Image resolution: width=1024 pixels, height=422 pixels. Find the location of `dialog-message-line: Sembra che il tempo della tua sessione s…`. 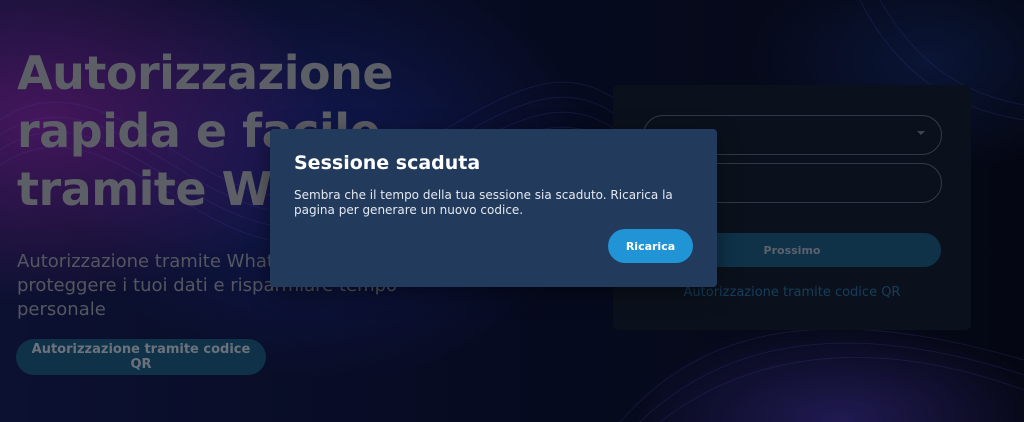

dialog-message-line: Sembra che il tempo della tua sessione s… is located at coordinates (483, 195).